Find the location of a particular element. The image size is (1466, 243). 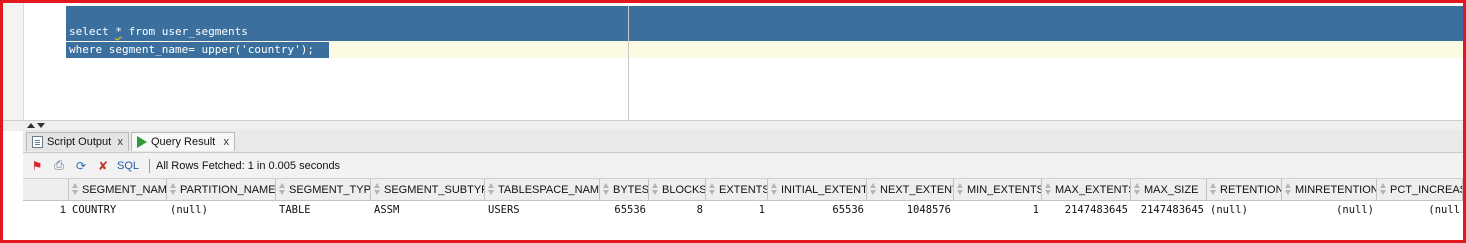

editor-gutter is located at coordinates (13, 61).